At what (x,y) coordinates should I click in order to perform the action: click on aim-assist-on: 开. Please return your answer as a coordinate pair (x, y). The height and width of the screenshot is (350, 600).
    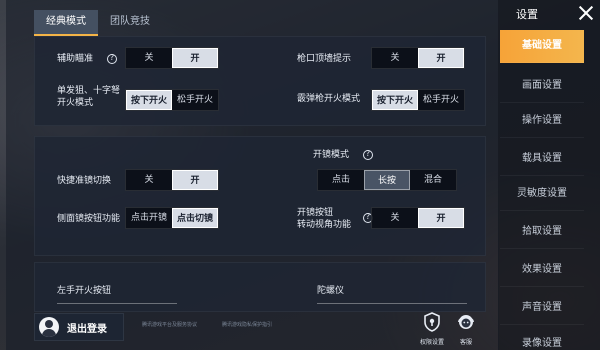
    Looking at the image, I should click on (195, 58).